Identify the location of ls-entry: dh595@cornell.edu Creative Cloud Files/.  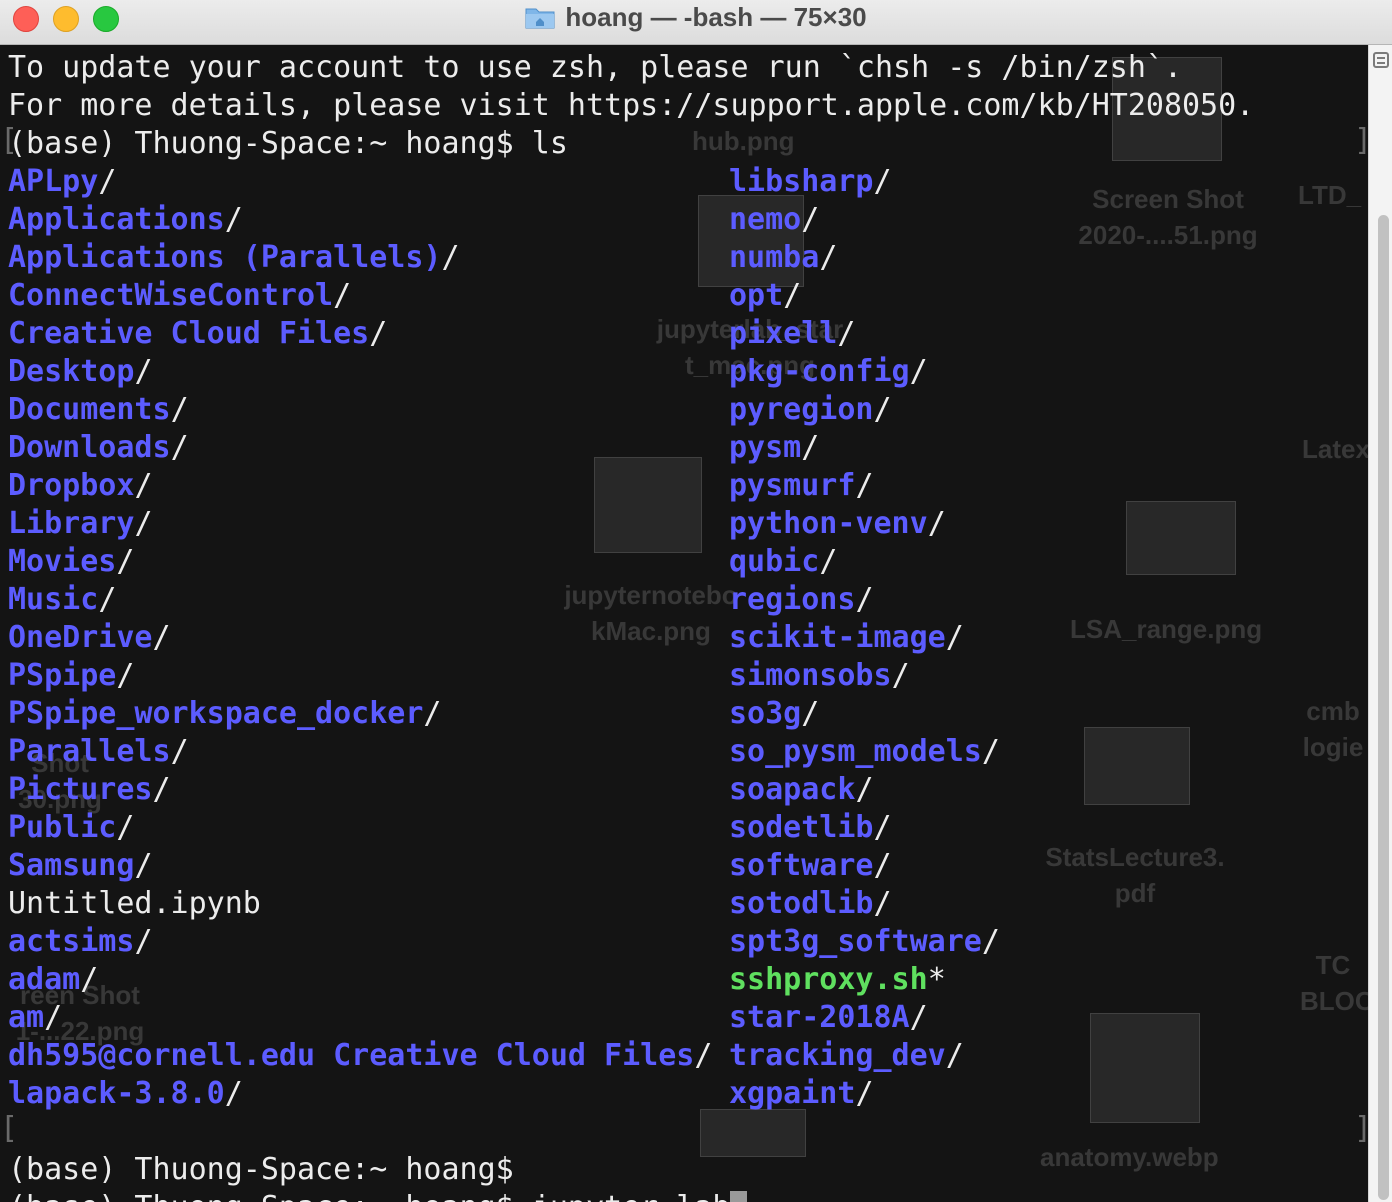
(360, 1056).